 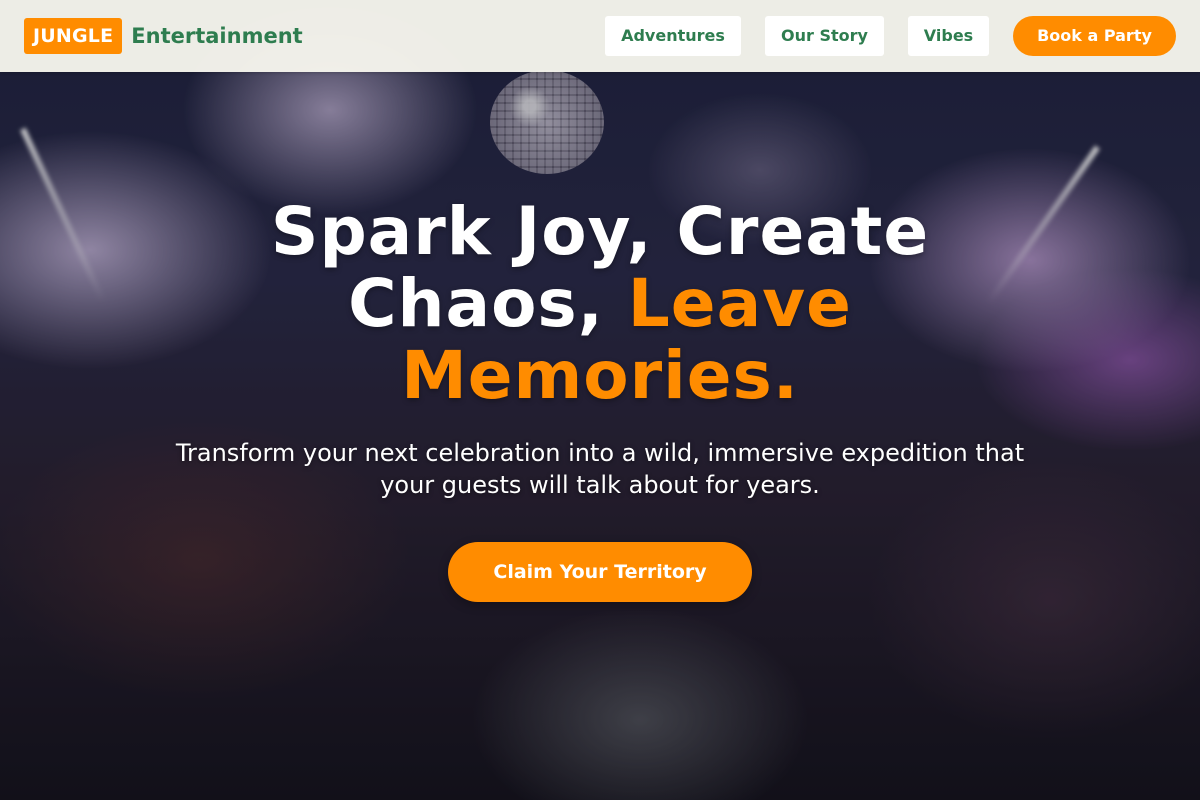 I want to click on nav-link-adventures: Adventures, so click(x=673, y=36).